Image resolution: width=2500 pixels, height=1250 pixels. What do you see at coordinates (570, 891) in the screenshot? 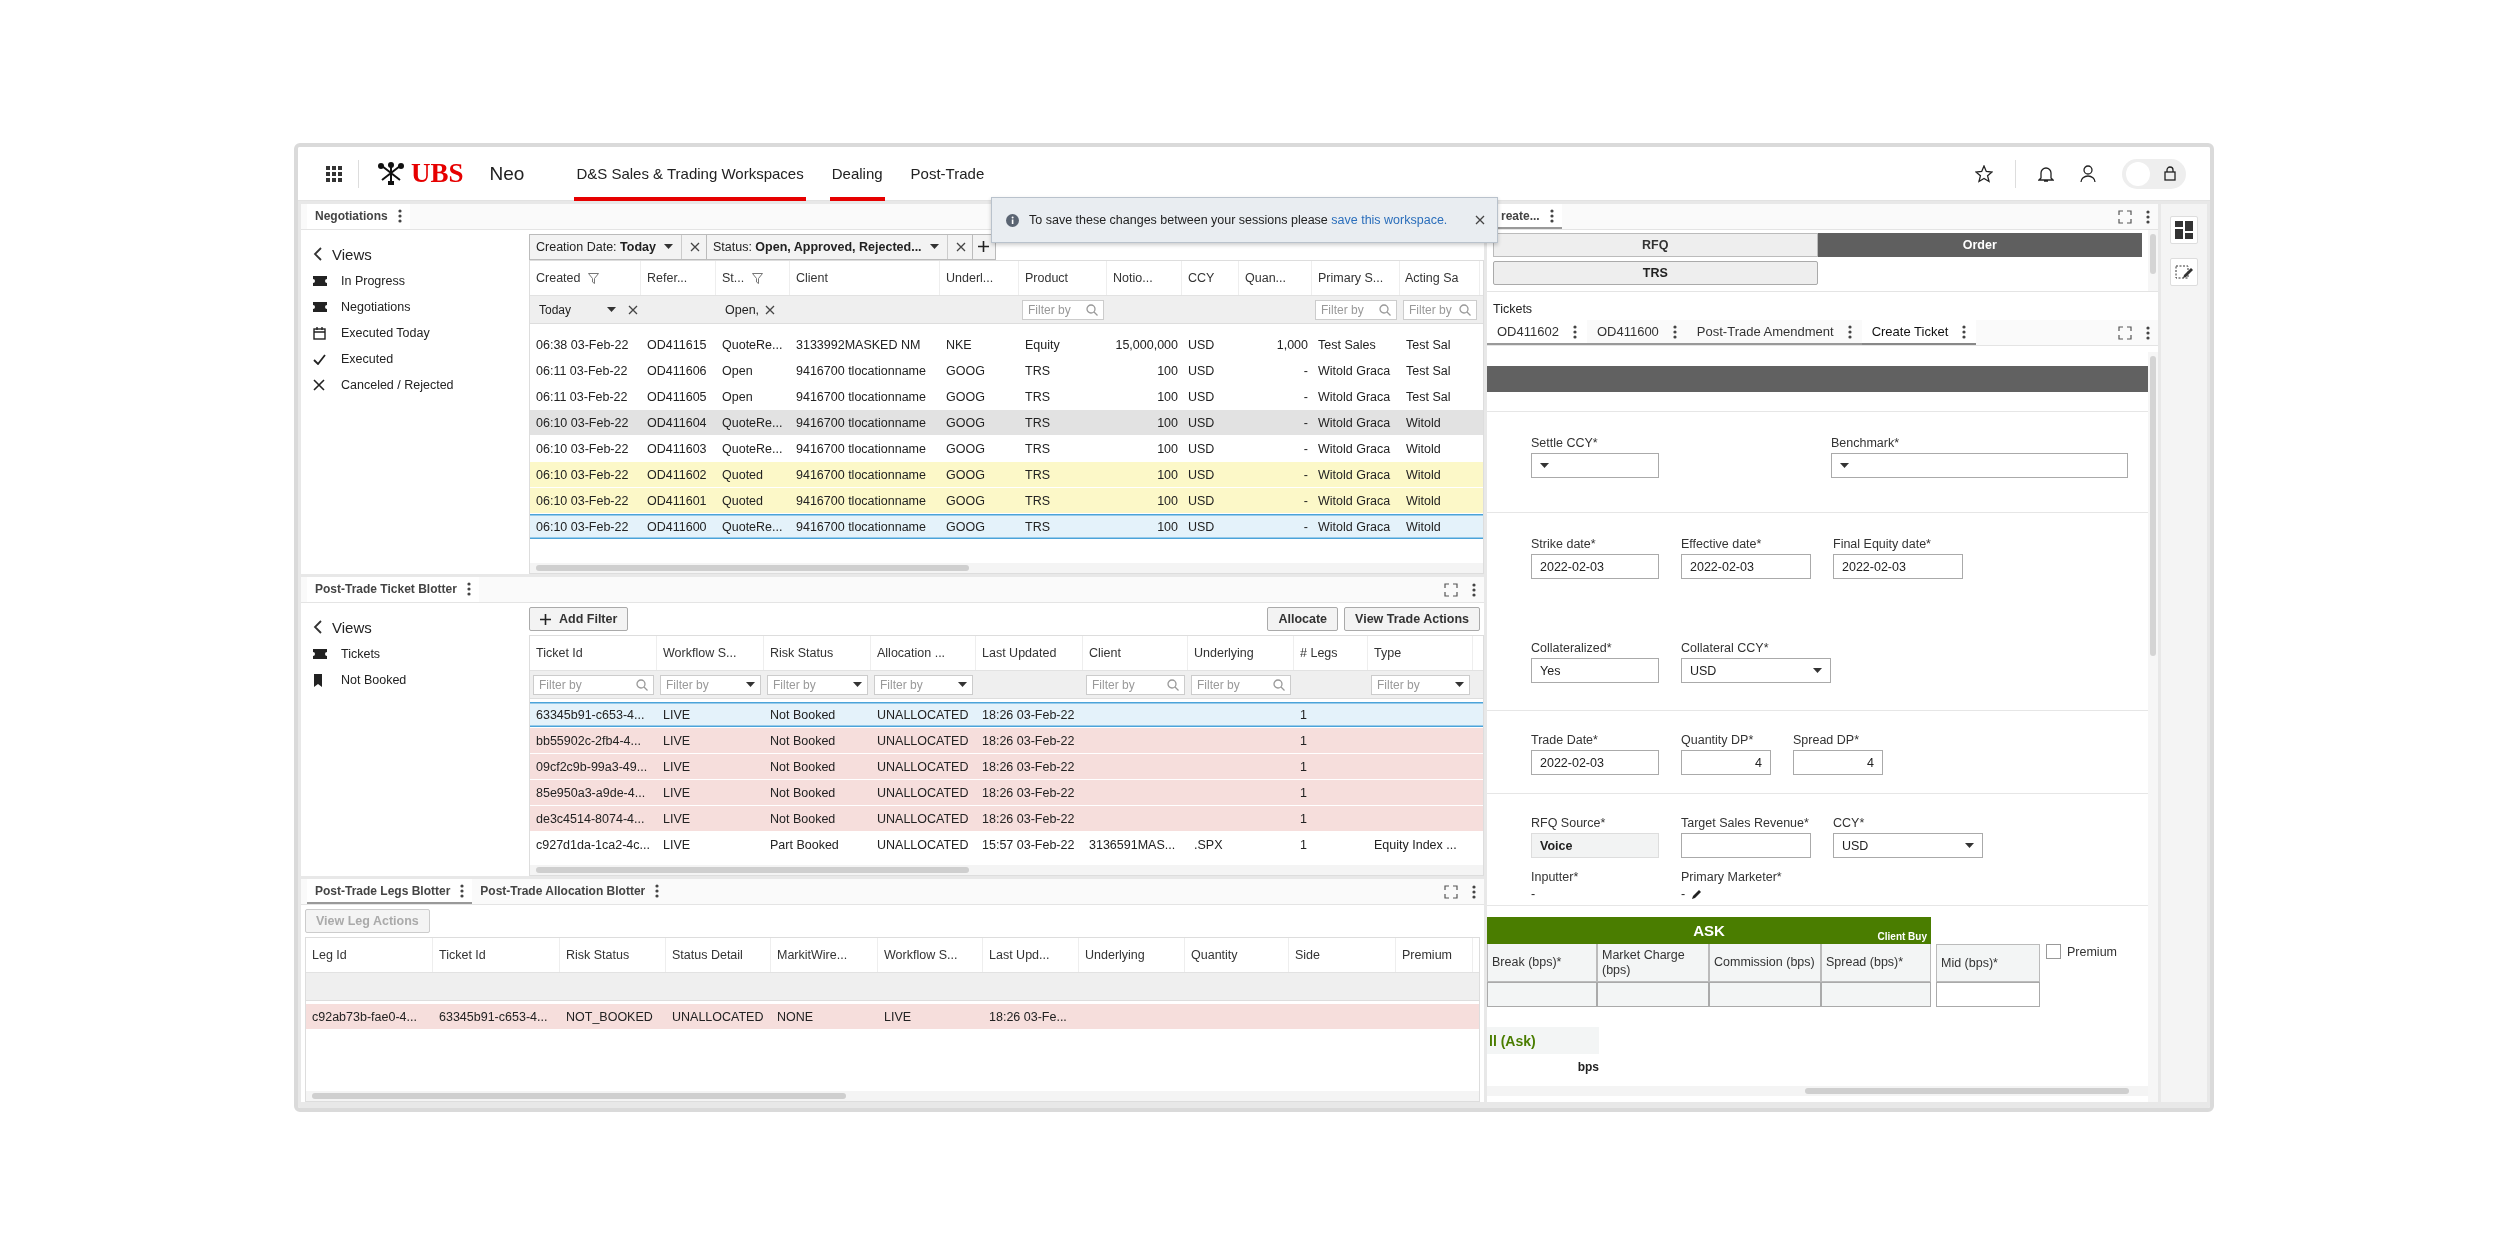
I see `panel-tab: Post-Trade Allocation Blotter` at bounding box center [570, 891].